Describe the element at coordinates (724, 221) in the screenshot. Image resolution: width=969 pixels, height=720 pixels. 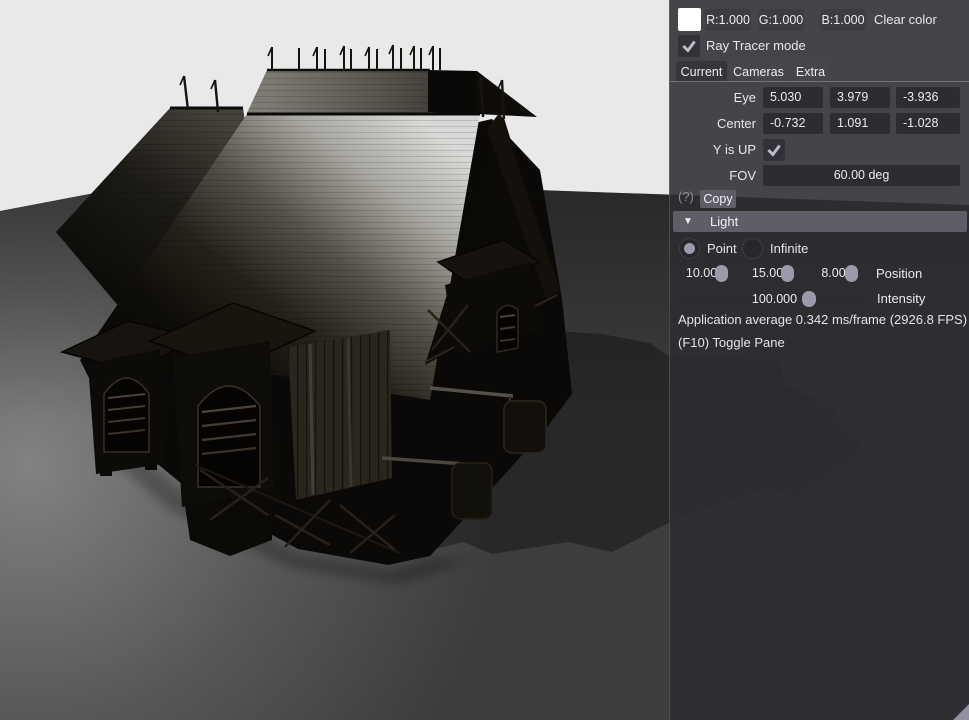
I see `light-header-label: Light` at that location.